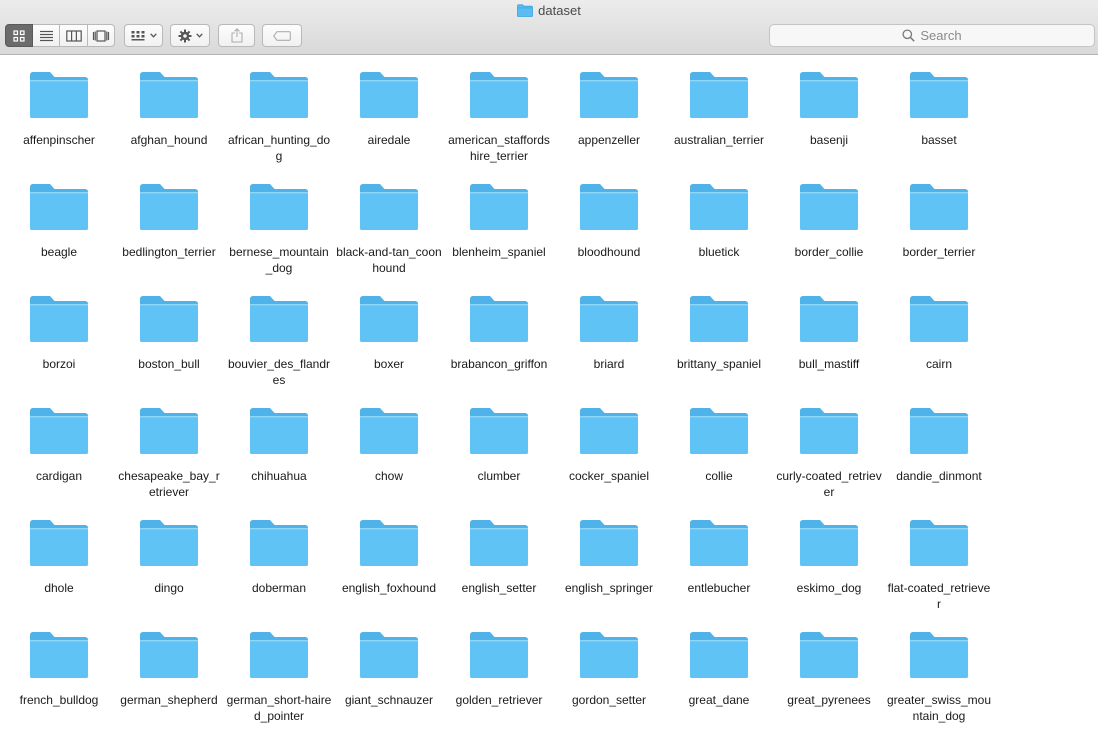 Image resolution: width=1098 pixels, height=734 pixels. What do you see at coordinates (279, 260) in the screenshot?
I see `folder-name: bernese_mountain_dog` at bounding box center [279, 260].